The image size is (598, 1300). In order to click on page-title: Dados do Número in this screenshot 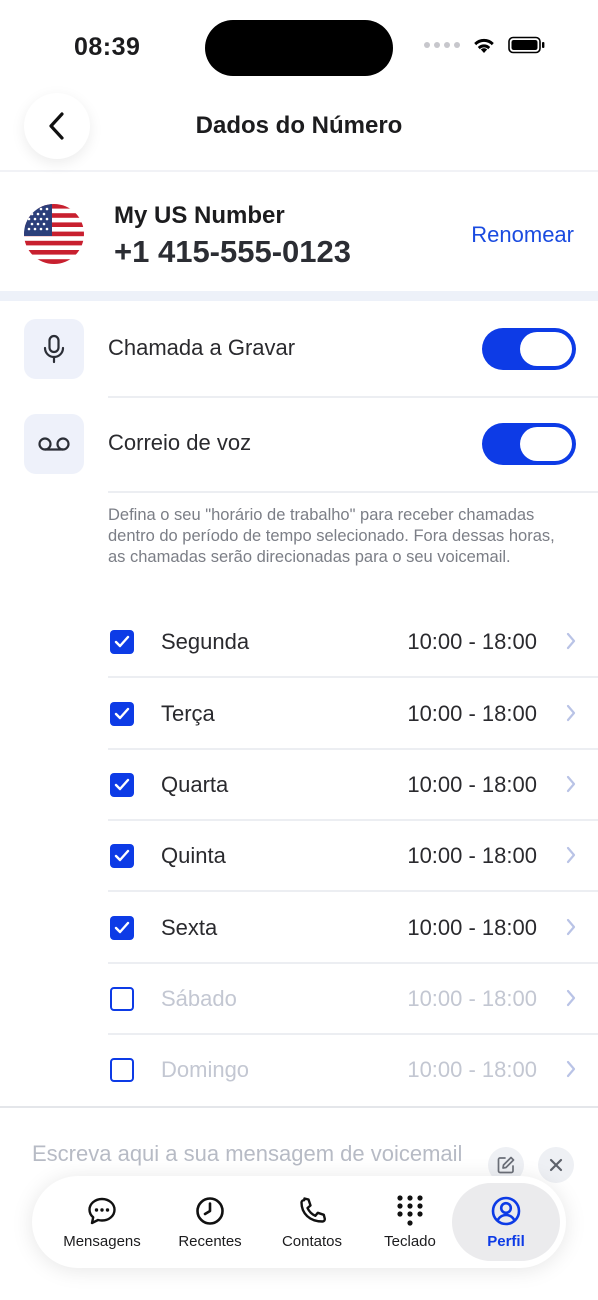, I will do `click(299, 125)`.